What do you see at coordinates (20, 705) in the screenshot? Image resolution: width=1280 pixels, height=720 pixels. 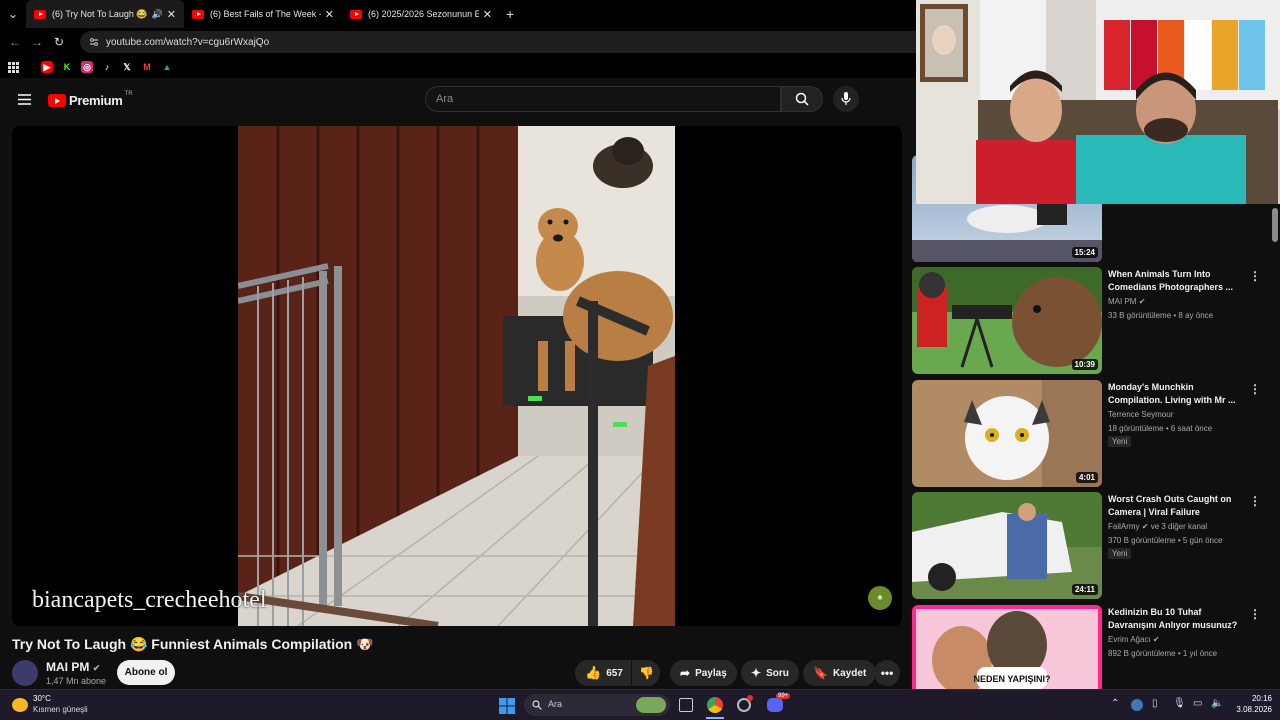 I see `weather-icon` at bounding box center [20, 705].